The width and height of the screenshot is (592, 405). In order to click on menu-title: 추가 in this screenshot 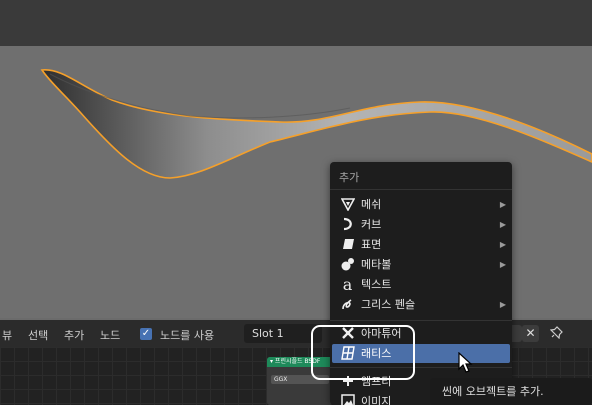, I will do `click(349, 177)`.